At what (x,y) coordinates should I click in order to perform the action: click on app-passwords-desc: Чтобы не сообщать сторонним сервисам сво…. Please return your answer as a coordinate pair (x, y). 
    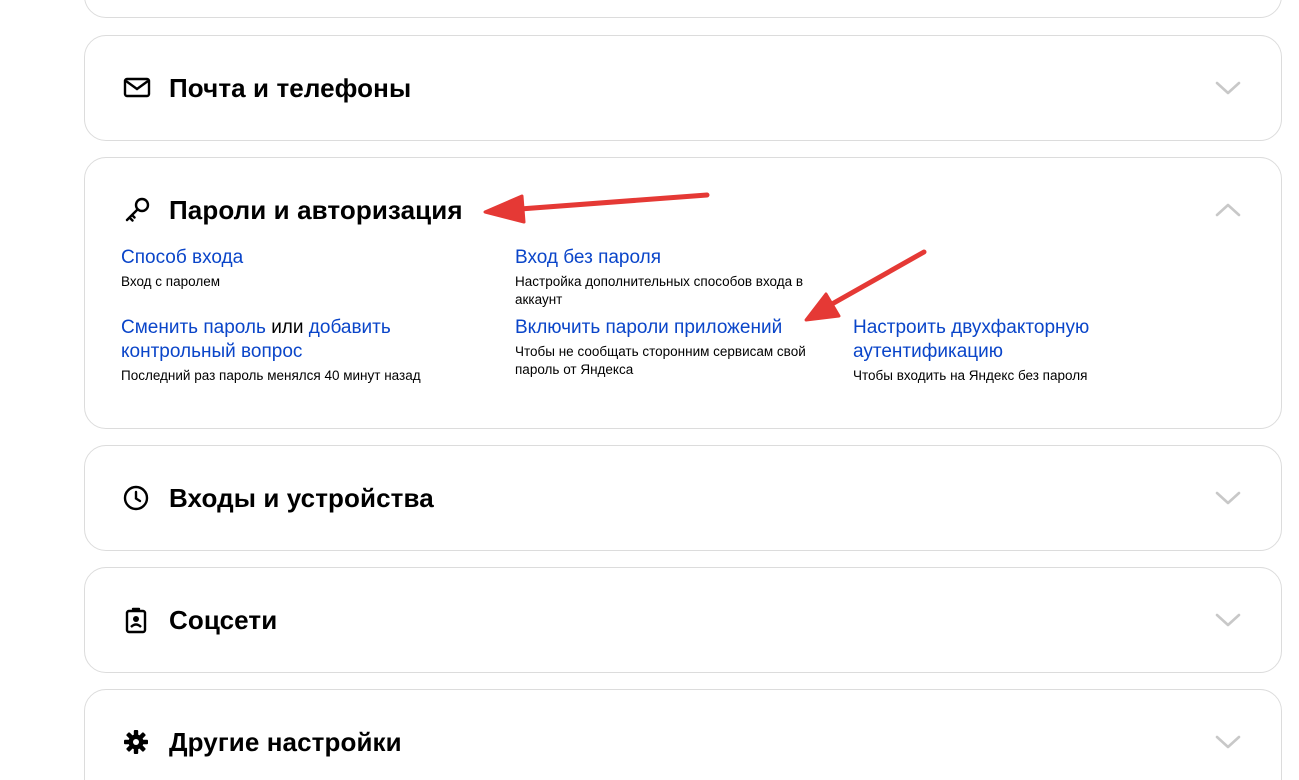
    Looking at the image, I should click on (660, 360).